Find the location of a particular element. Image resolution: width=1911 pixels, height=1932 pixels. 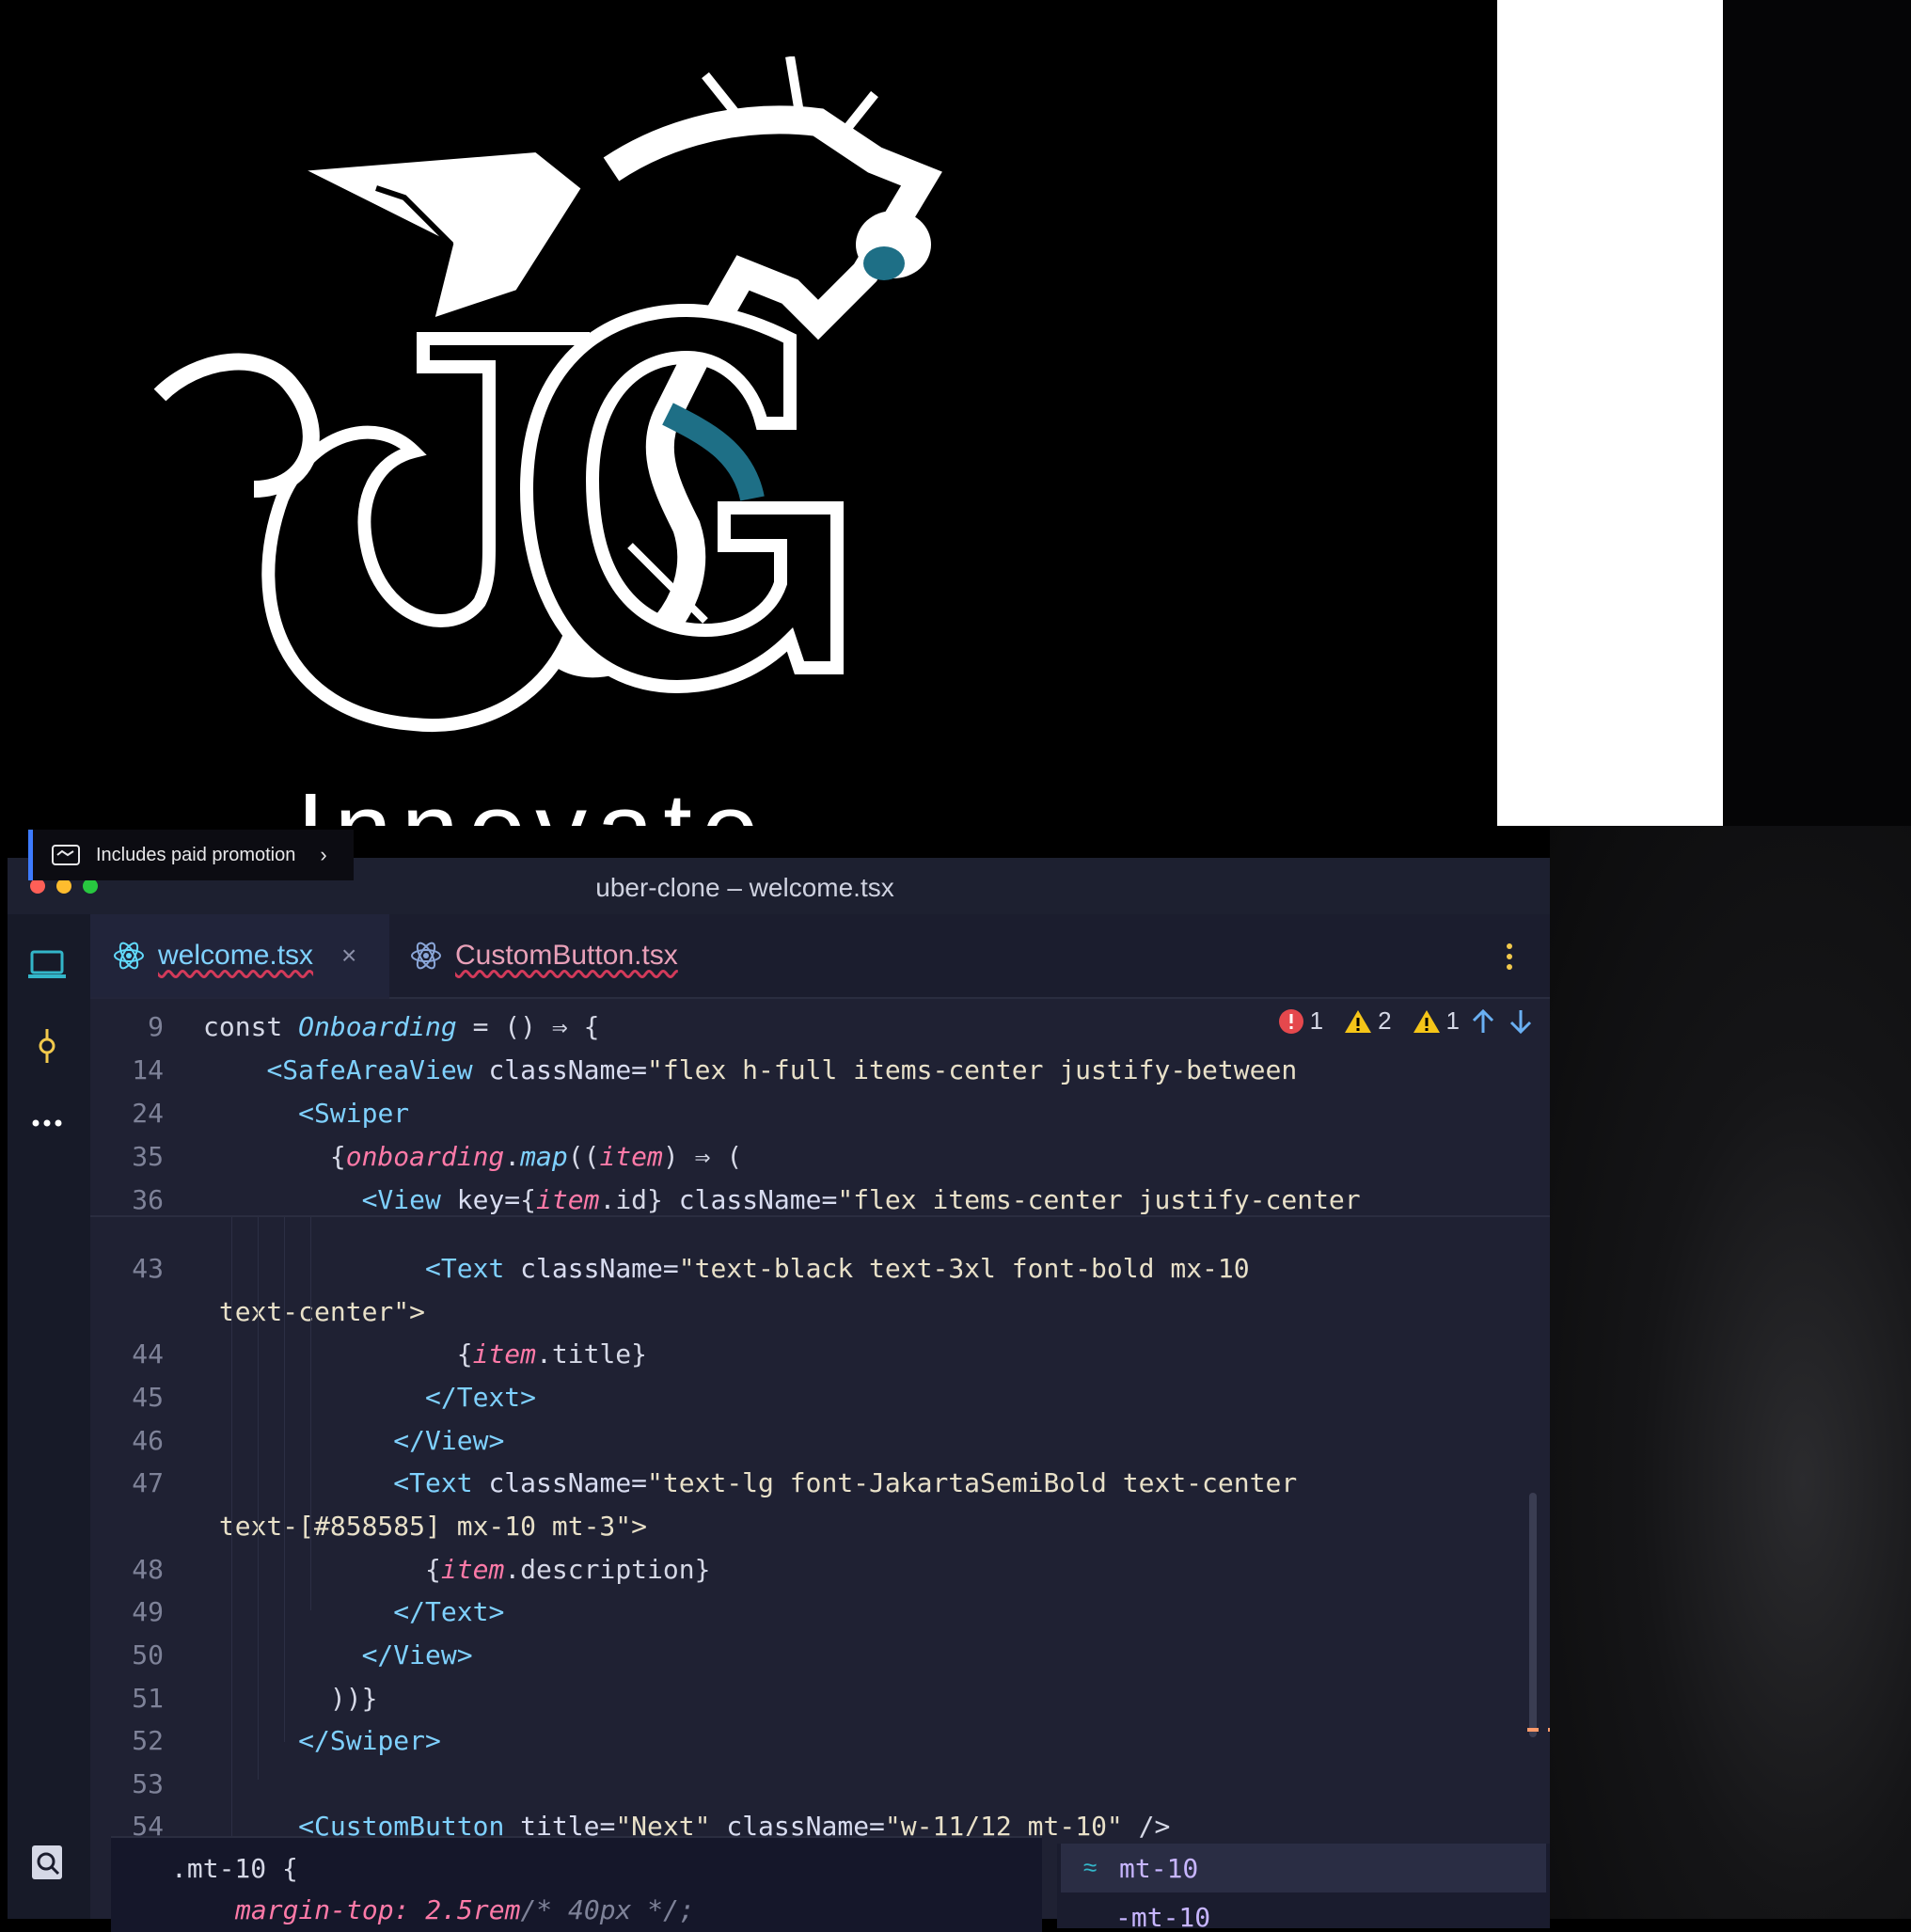

code-line: text-center"> is located at coordinates (820, 1312).